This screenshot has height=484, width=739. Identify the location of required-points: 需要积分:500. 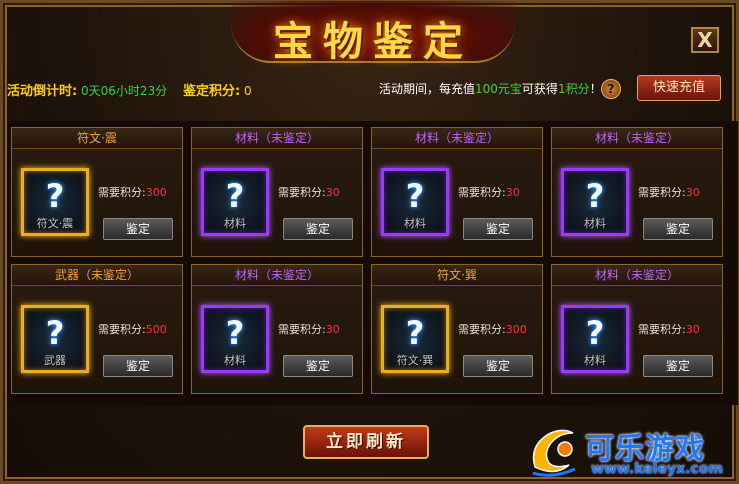
(132, 329).